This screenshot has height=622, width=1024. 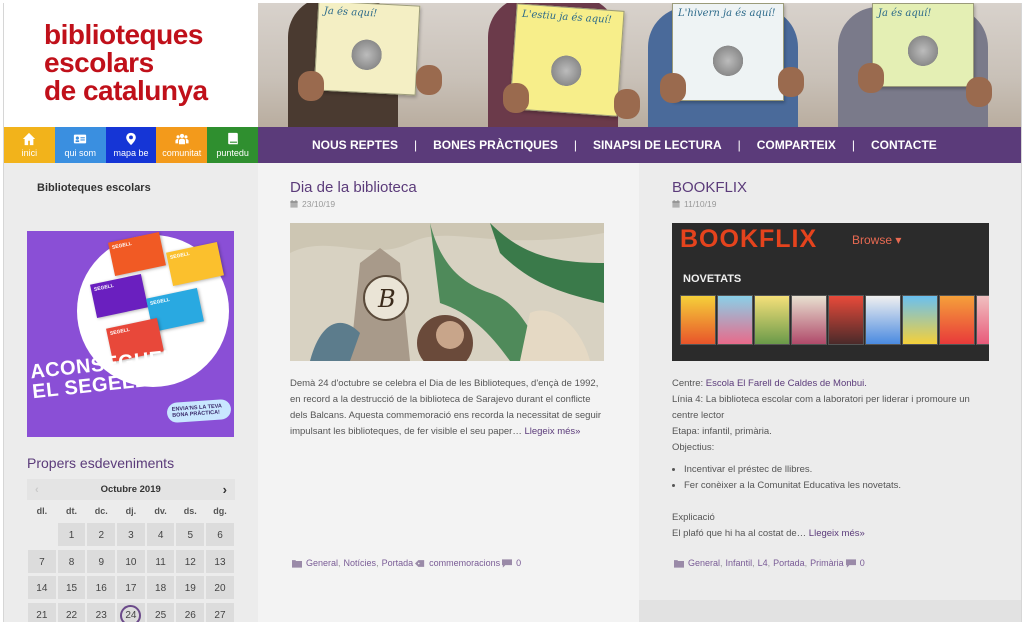 I want to click on calendar-week: 1 2 3 4 5 6, so click(x=131, y=535).